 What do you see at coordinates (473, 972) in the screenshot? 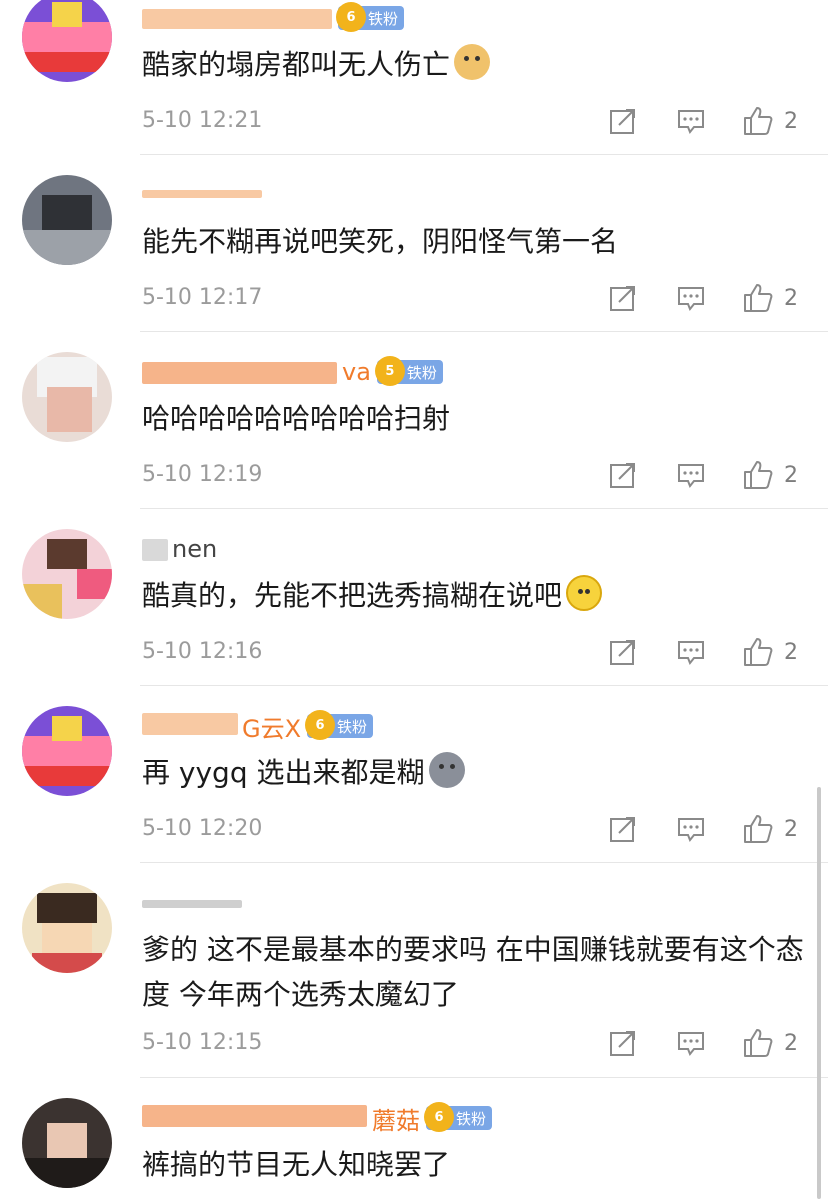
I see `comment-text: 爹的 这不是最基本的要求吗 在中国赚钱就要有这个态度 今年两个选秀太魔幻了` at bounding box center [473, 972].